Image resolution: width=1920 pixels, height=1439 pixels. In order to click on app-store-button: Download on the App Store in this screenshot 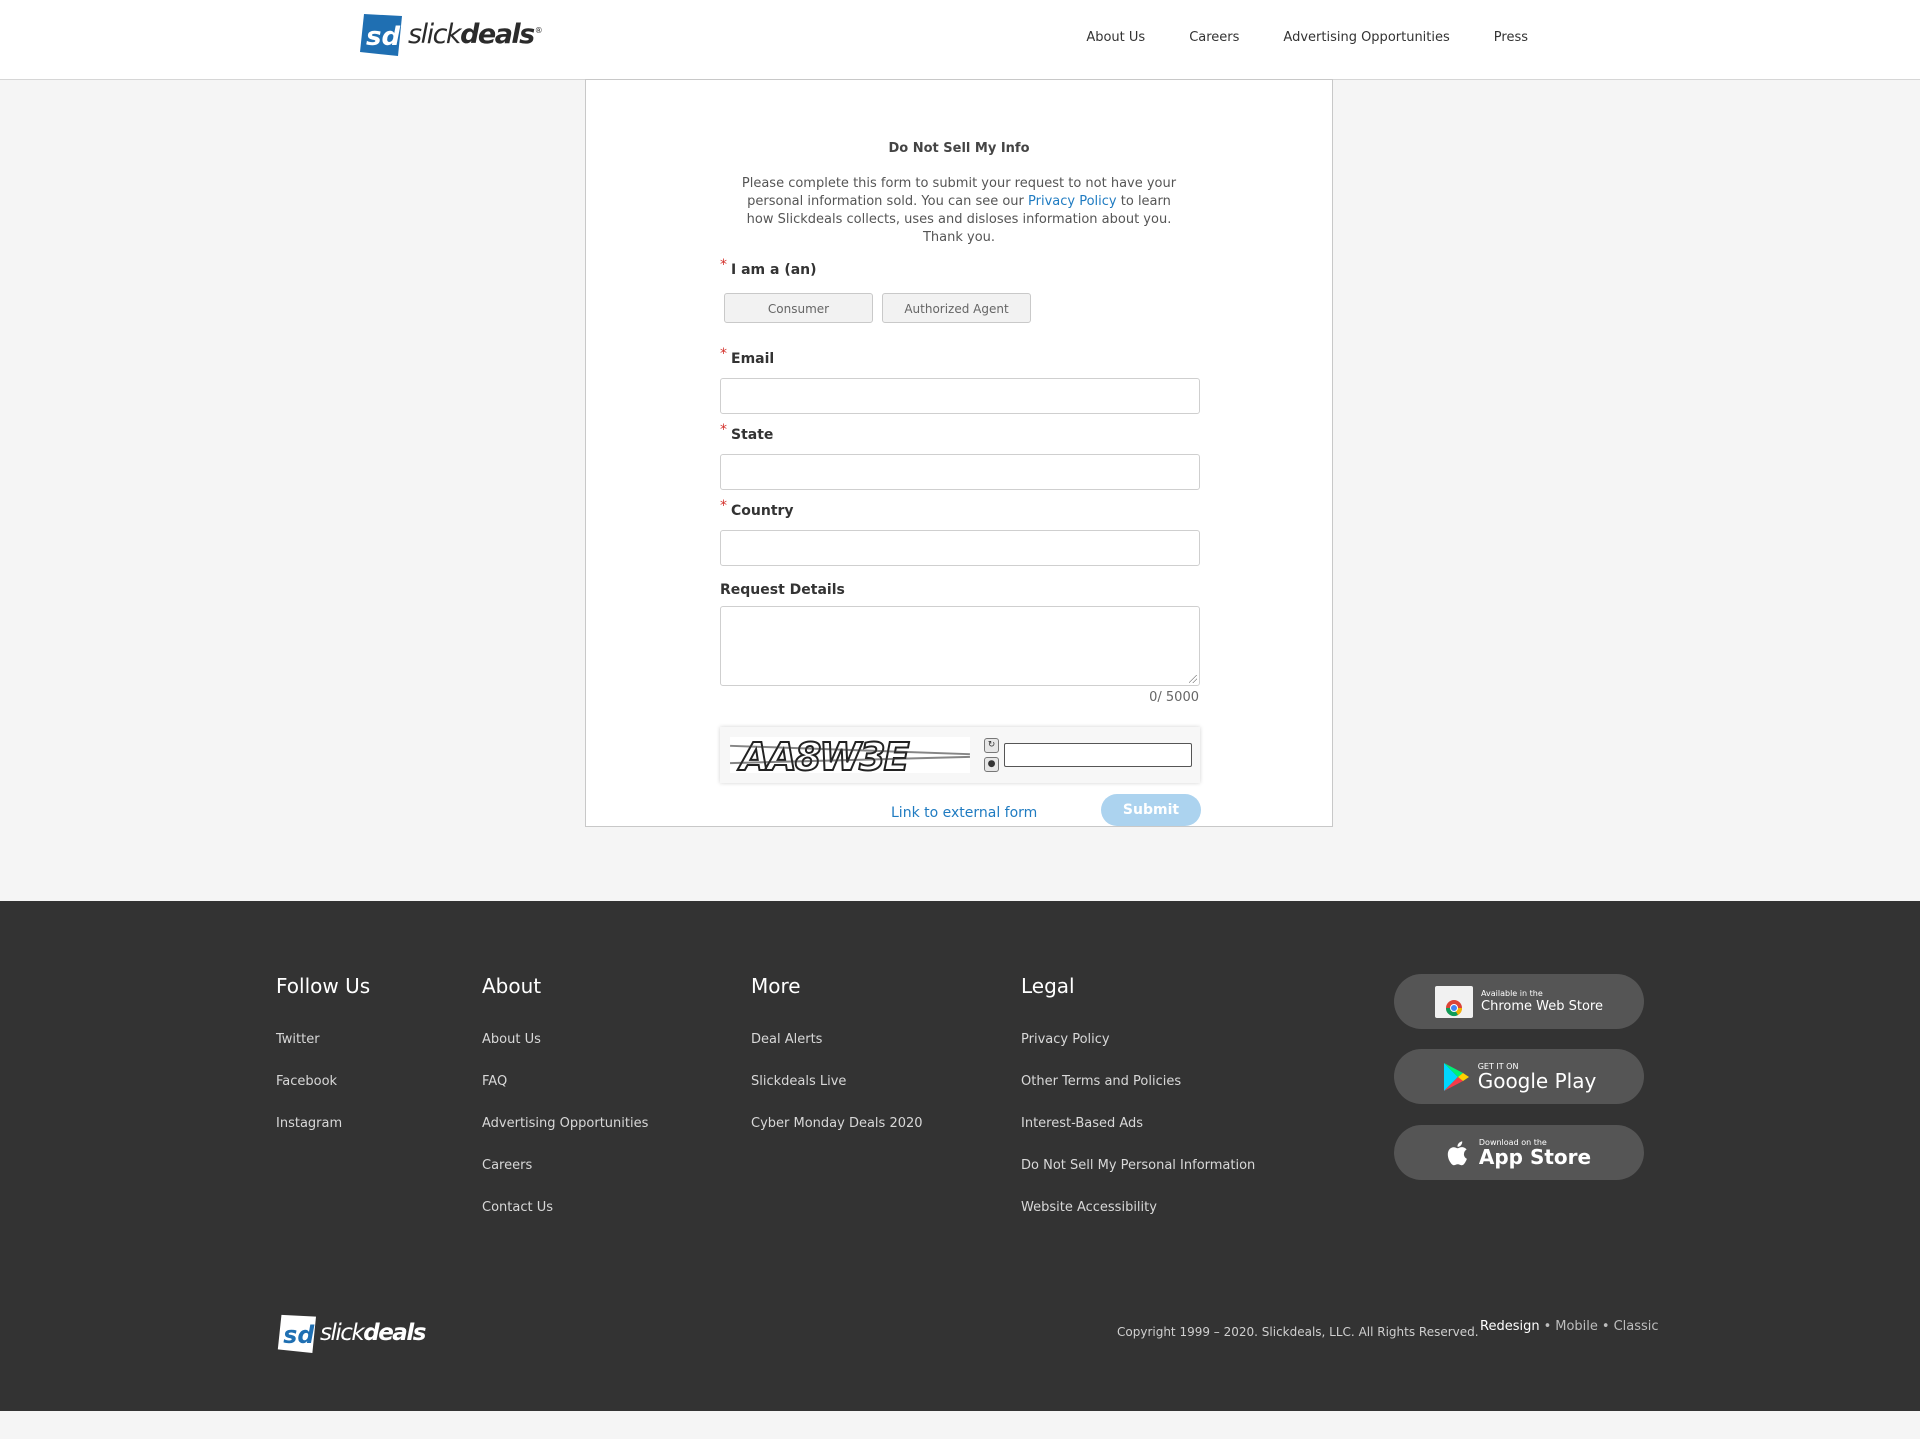, I will do `click(1519, 1152)`.